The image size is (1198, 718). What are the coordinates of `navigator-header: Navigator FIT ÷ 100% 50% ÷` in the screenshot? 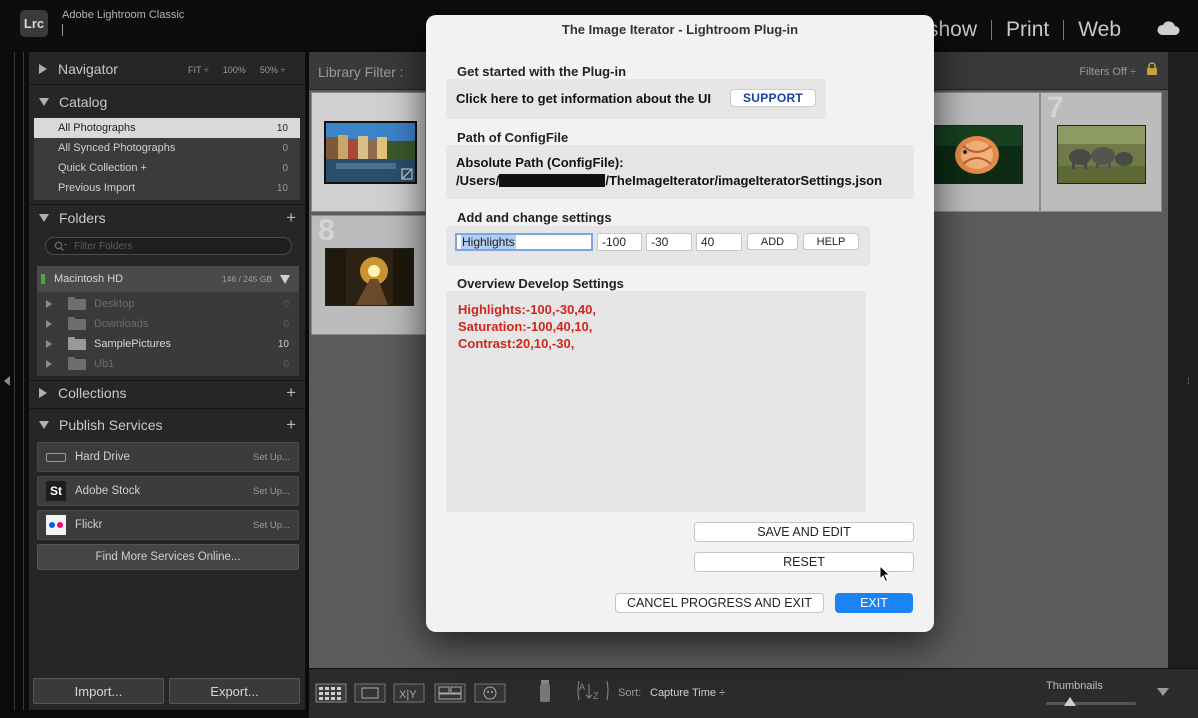 It's located at (167, 69).